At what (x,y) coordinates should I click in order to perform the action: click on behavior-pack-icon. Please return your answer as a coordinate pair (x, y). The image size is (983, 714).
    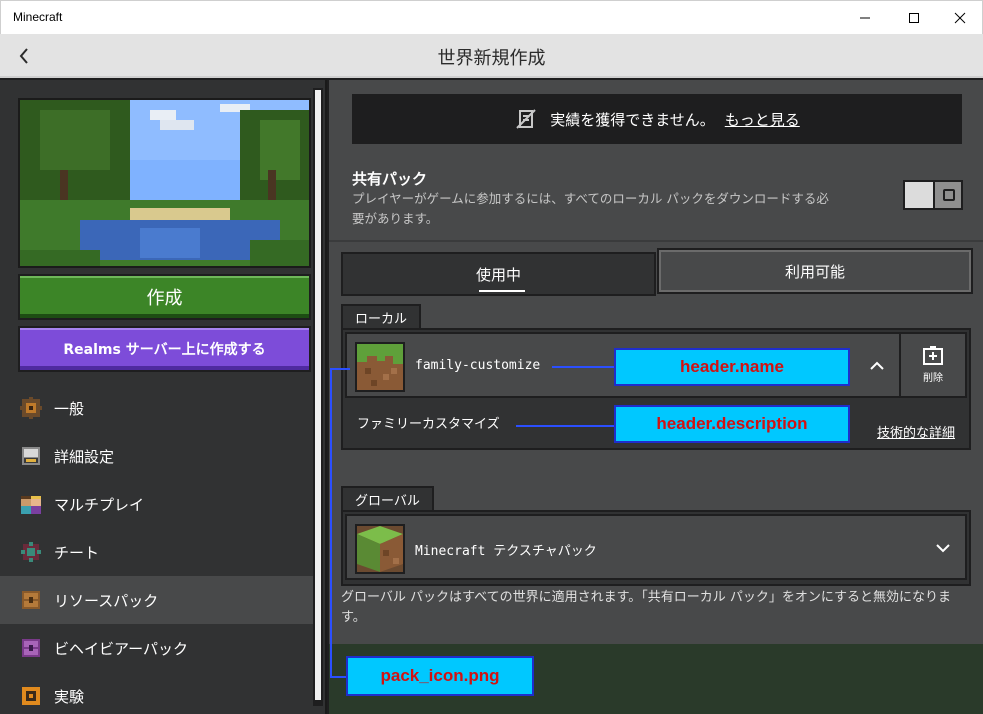
    Looking at the image, I should click on (31, 648).